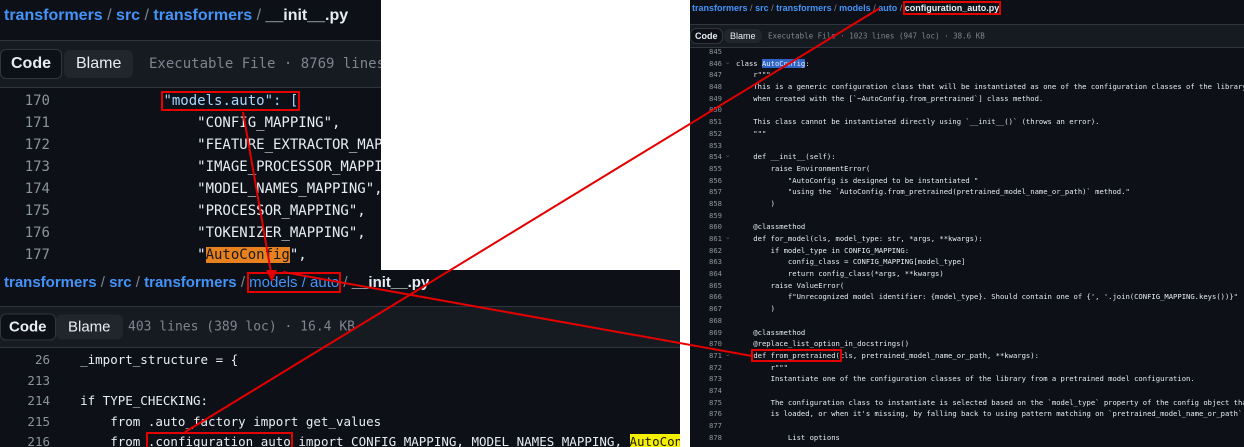 This screenshot has height=447, width=1244. I want to click on arrow-to-from-pretrained, so click(517, 314).